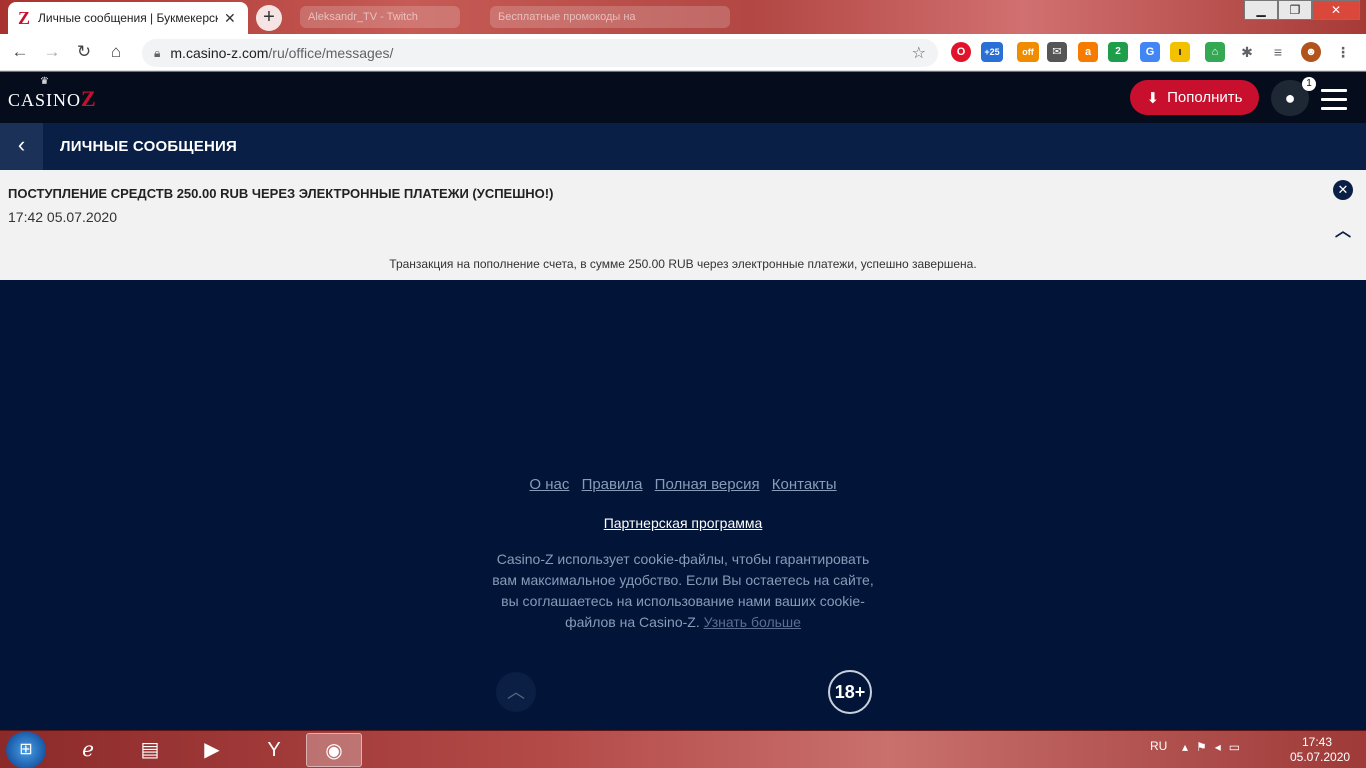  What do you see at coordinates (1343, 229) in the screenshot?
I see `collapse-chevron-up-icon: ︿` at bounding box center [1343, 229].